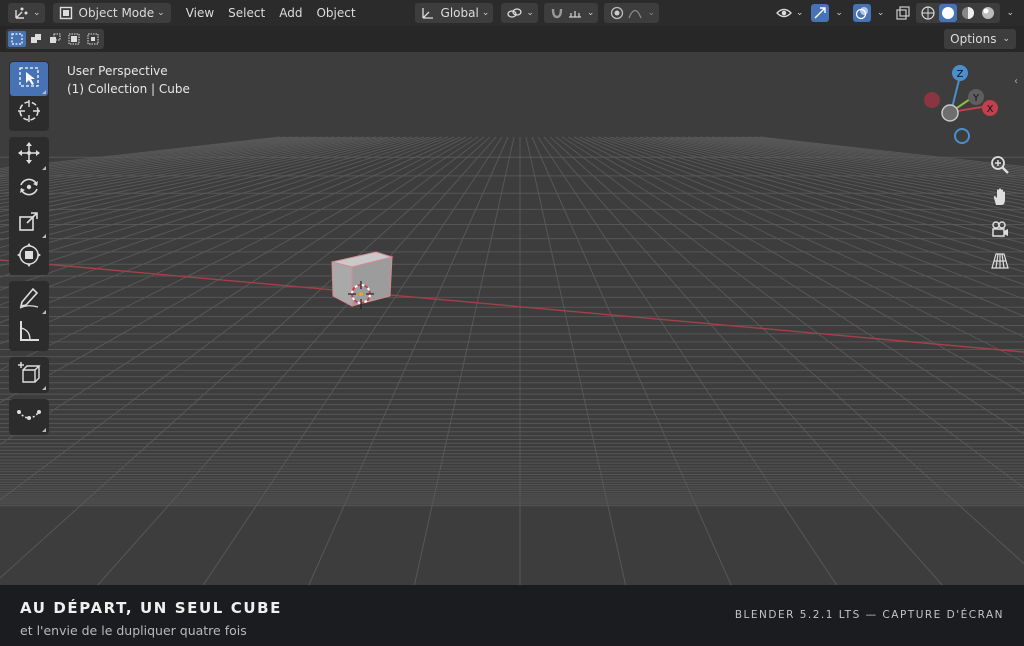  Describe the element at coordinates (820, 13) in the screenshot. I see `gizmo-icon` at that location.